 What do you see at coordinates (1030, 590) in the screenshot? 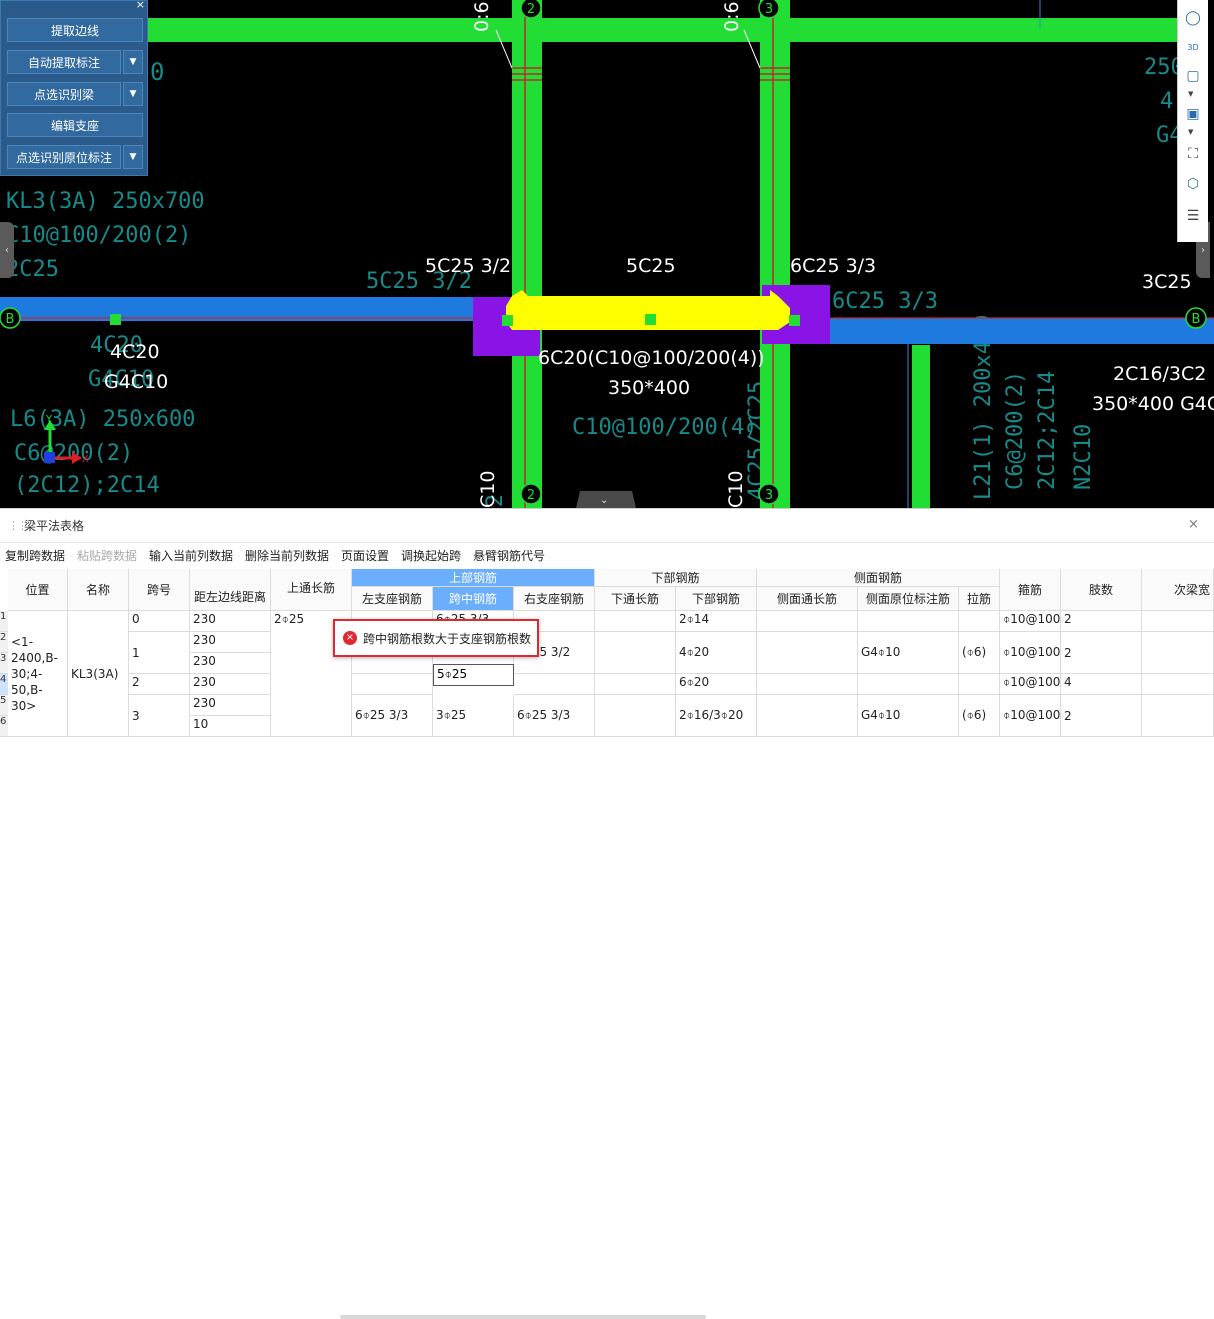
I see `header-stirrup: 箍筋` at bounding box center [1030, 590].